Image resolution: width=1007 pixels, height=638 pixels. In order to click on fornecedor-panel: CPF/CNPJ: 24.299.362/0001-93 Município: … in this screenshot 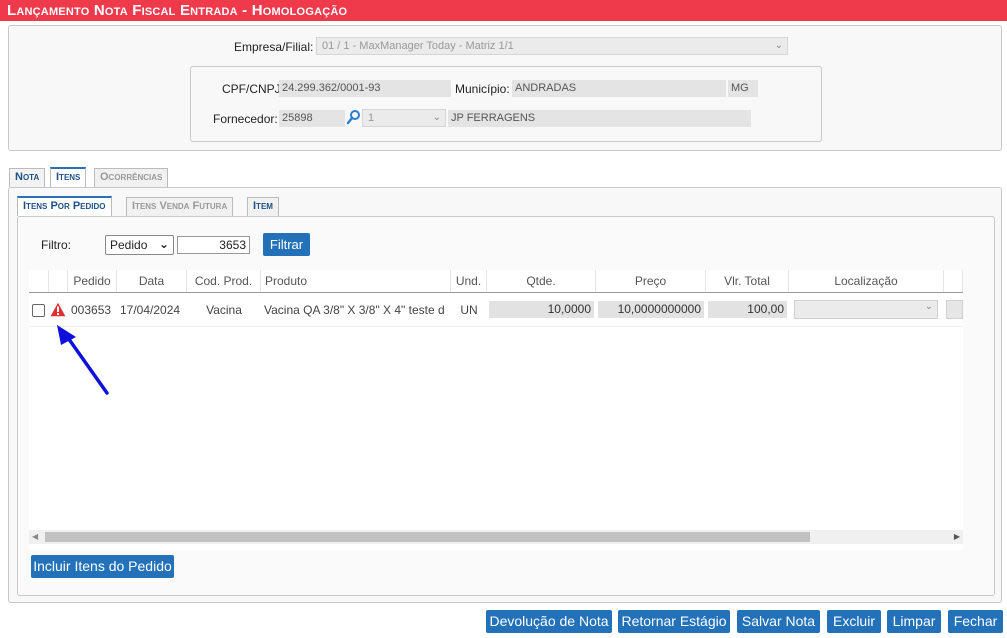, I will do `click(506, 104)`.